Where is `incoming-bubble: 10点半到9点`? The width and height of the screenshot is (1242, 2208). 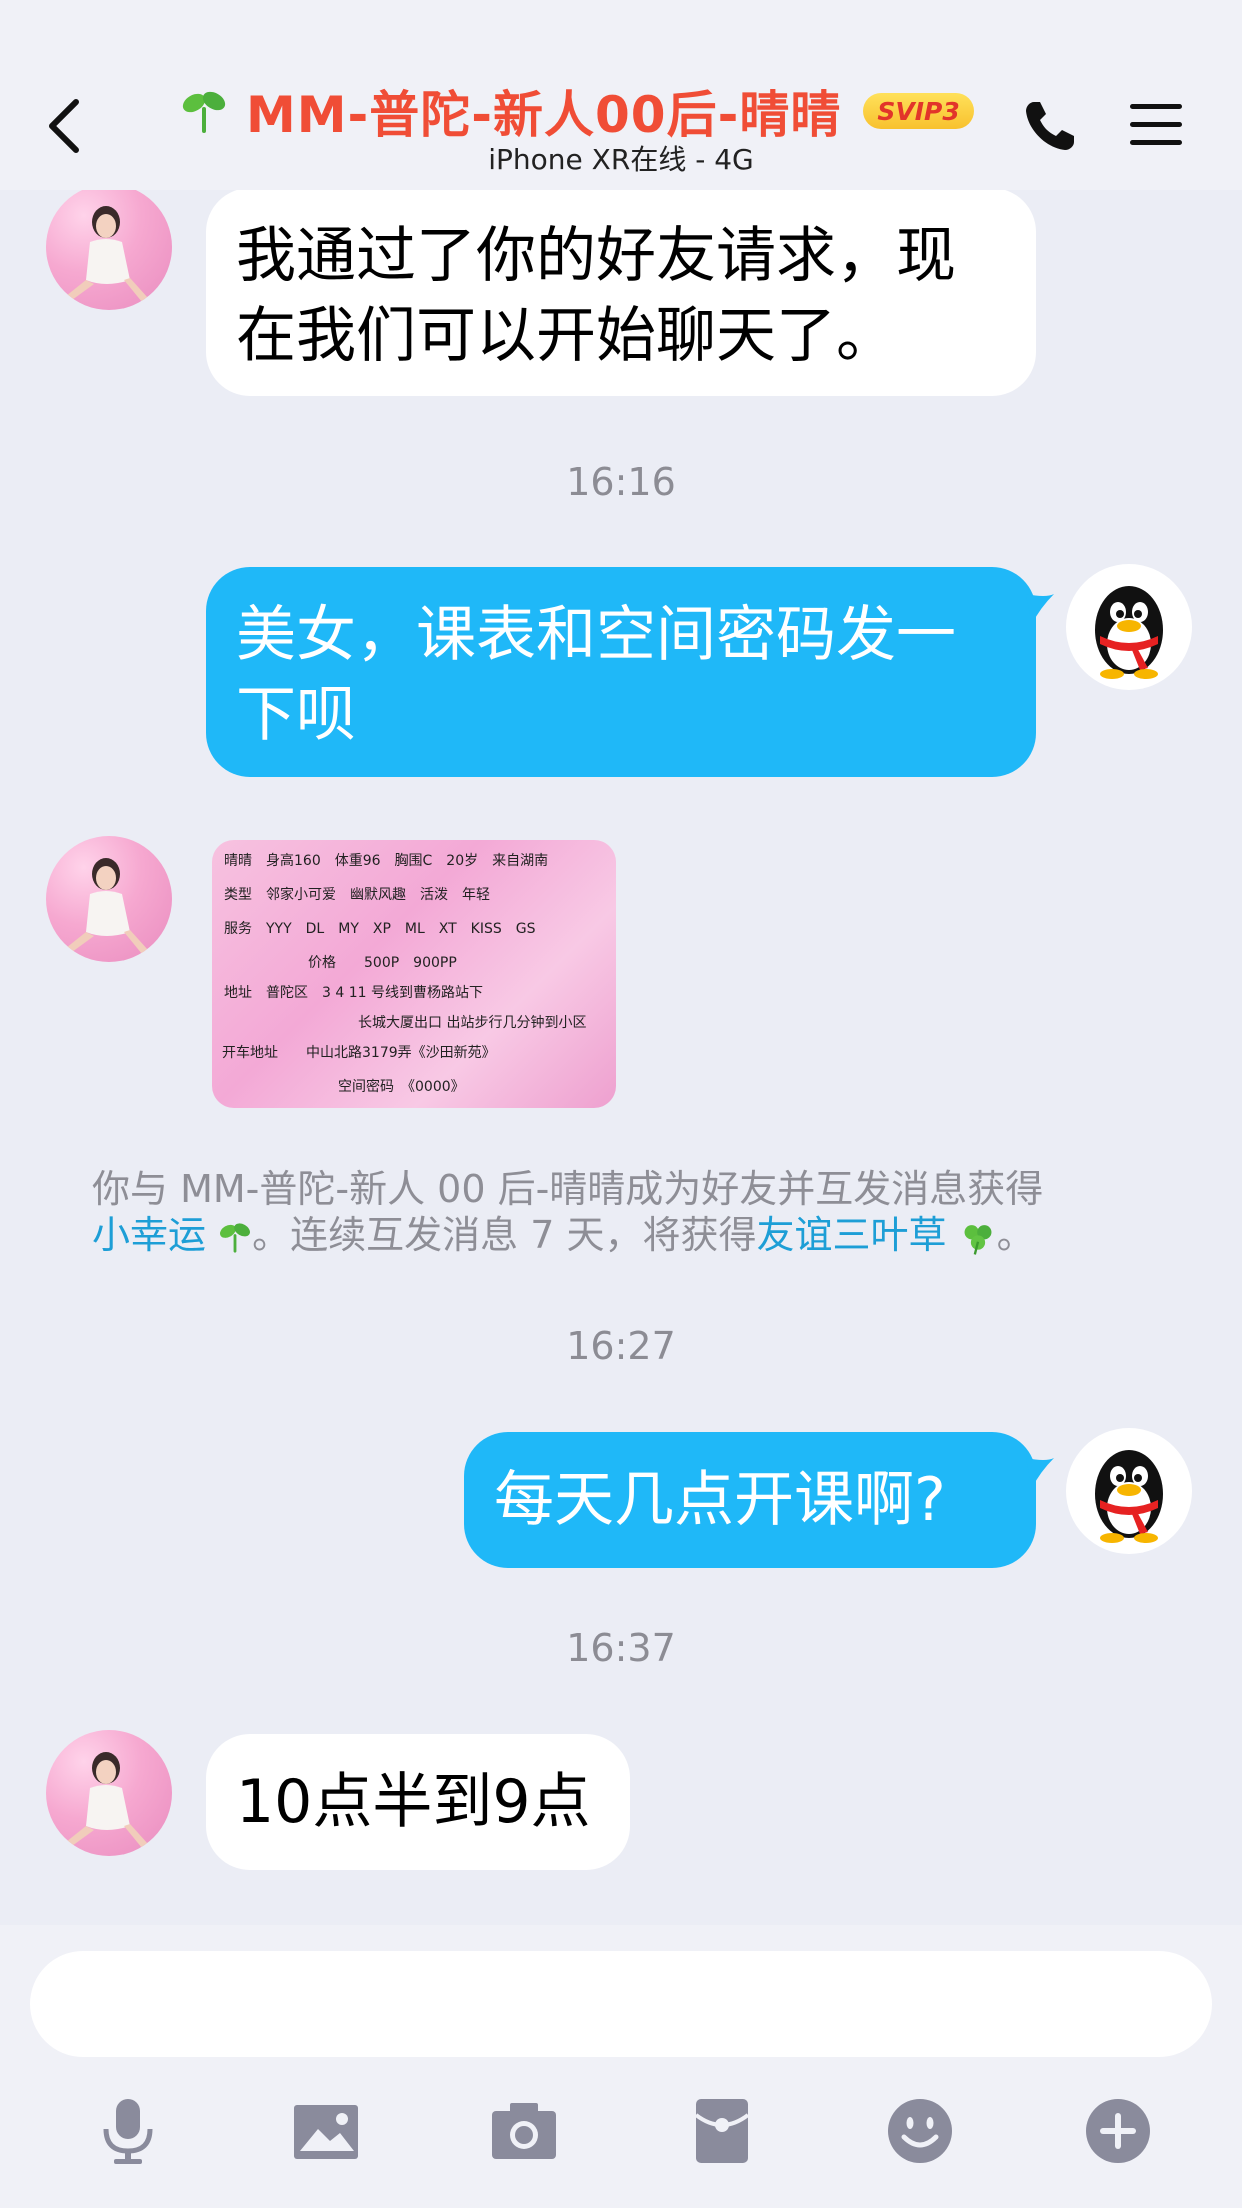
incoming-bubble: 10点半到9点 is located at coordinates (418, 1802).